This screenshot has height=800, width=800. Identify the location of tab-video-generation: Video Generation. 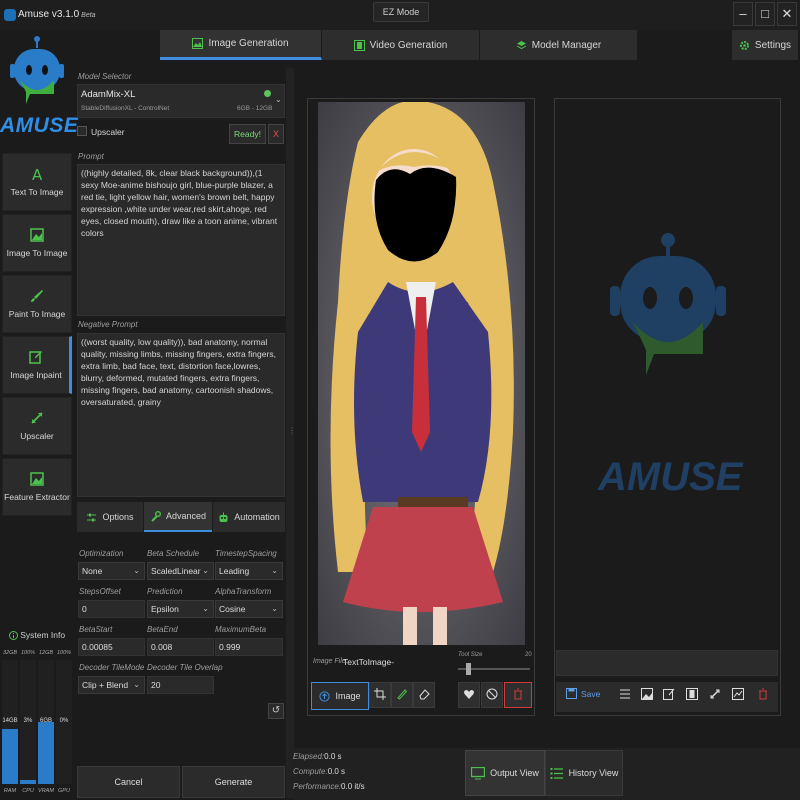
(401, 45).